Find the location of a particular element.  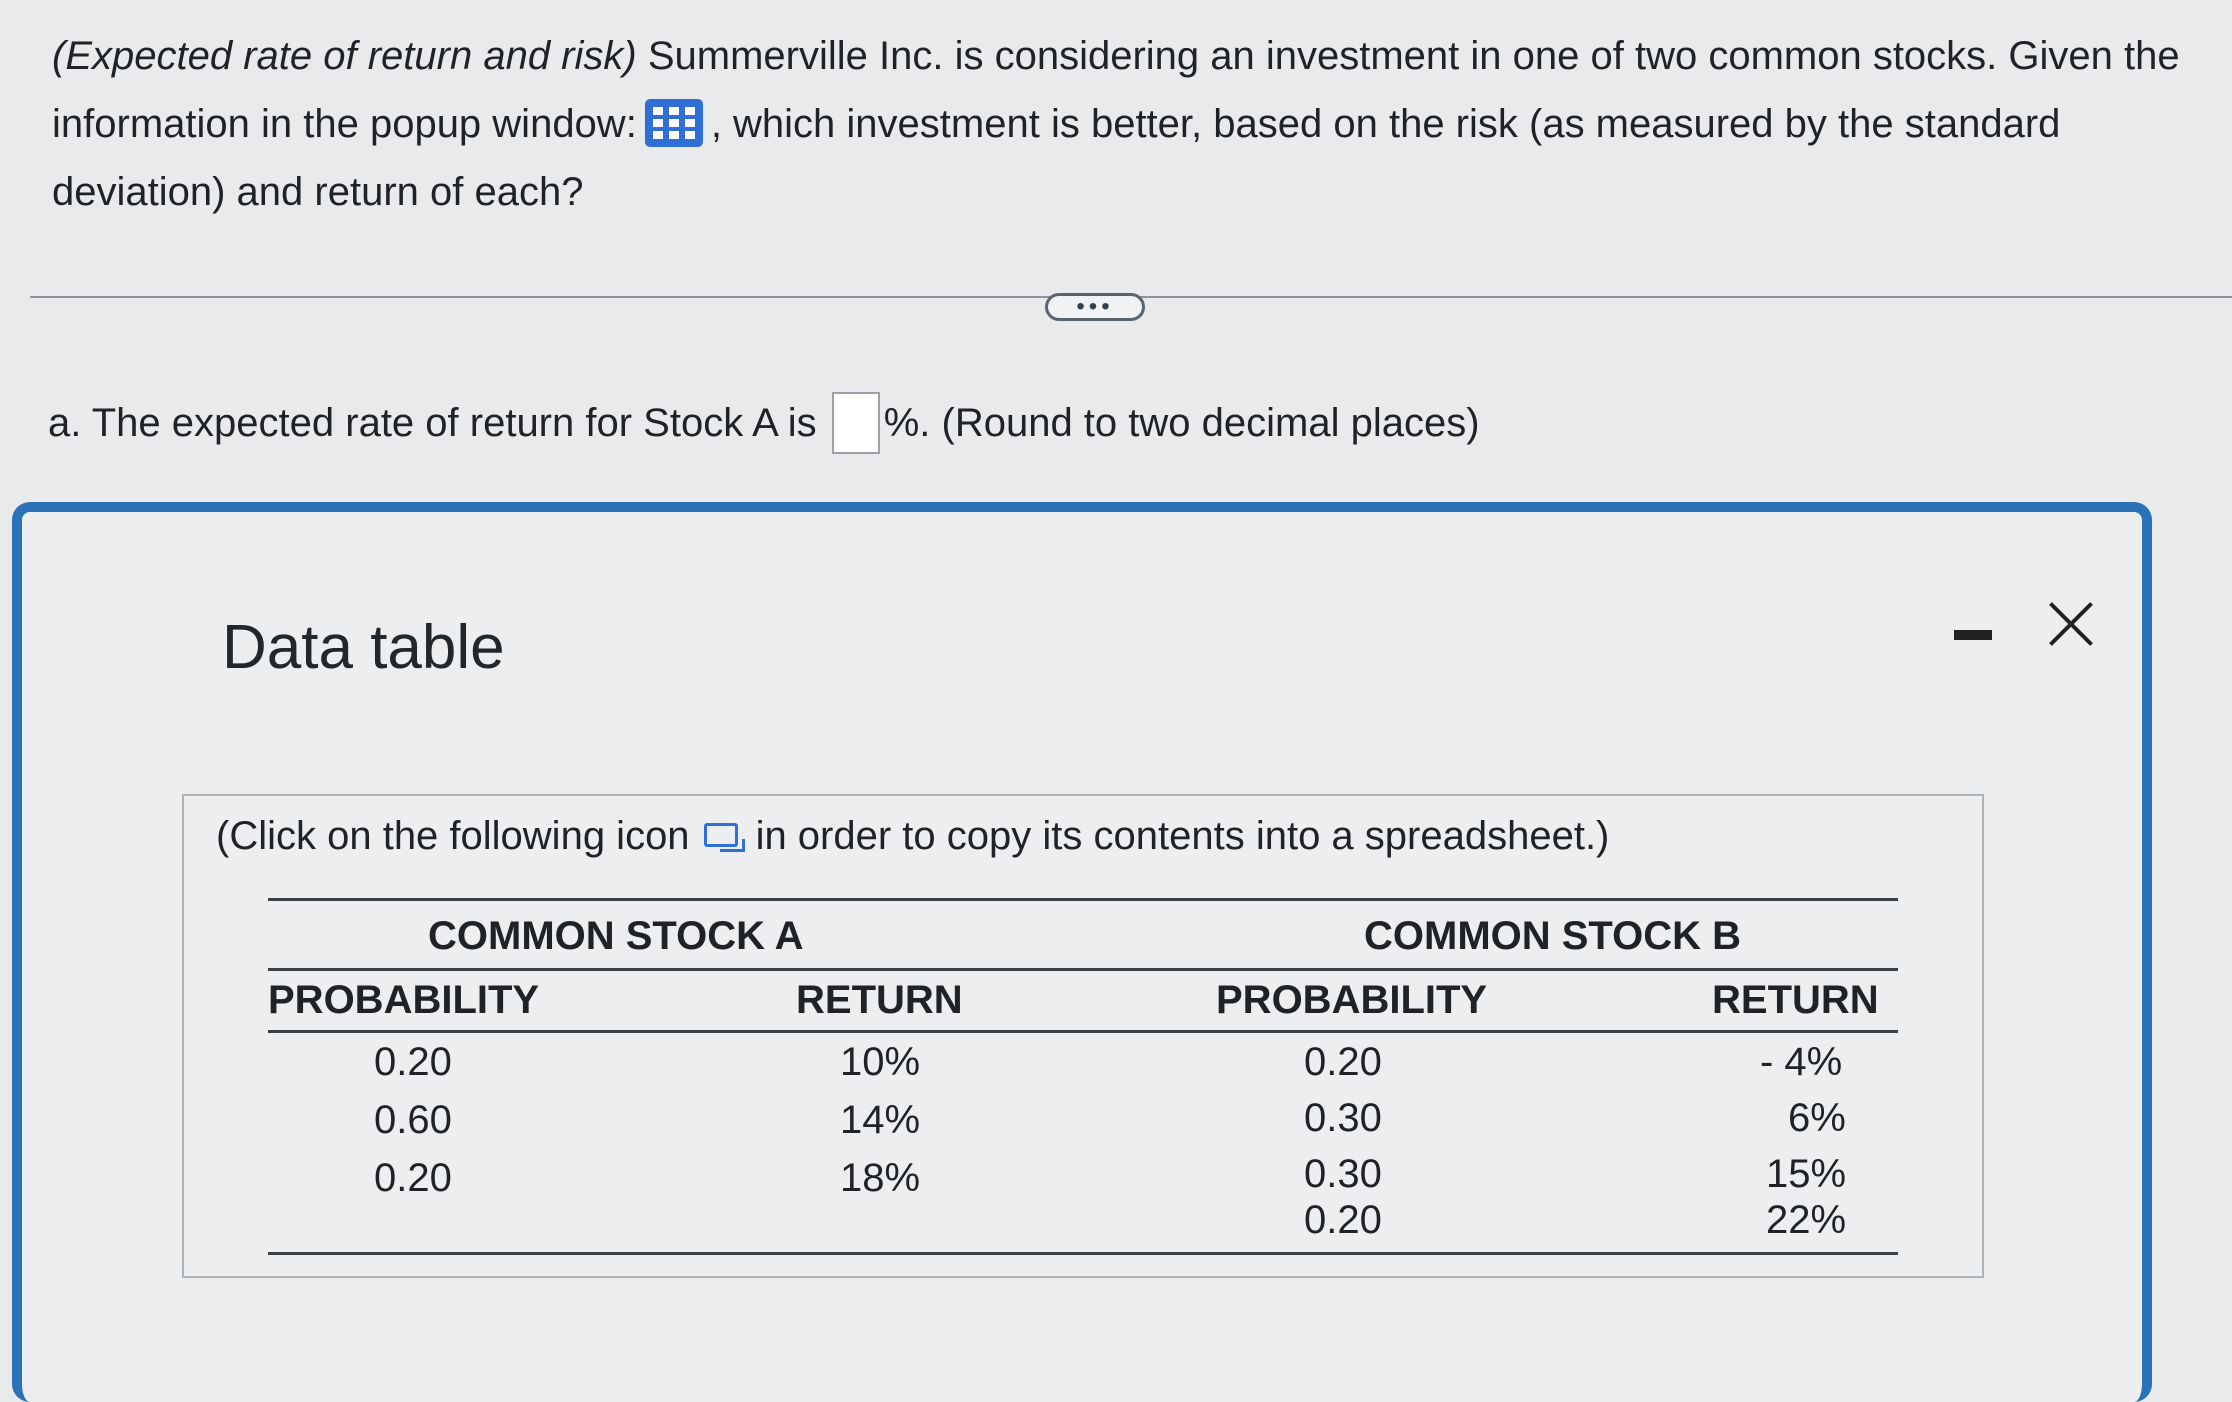

stock-b-return-cell: 15% is located at coordinates (1806, 1174).